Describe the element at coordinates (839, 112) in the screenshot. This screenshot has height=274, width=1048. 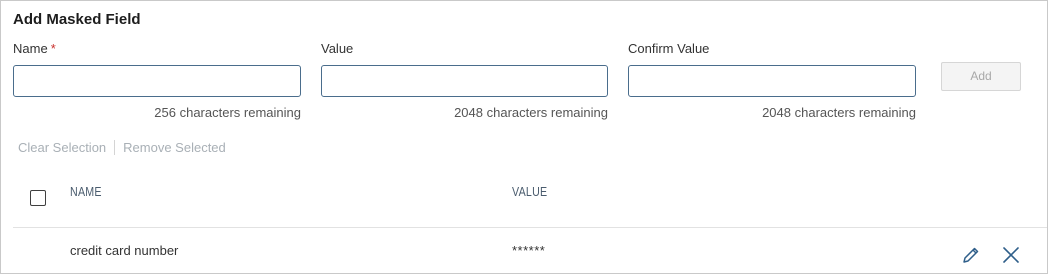
I see `confirm-value-remaining: 2048 characters remaining` at that location.